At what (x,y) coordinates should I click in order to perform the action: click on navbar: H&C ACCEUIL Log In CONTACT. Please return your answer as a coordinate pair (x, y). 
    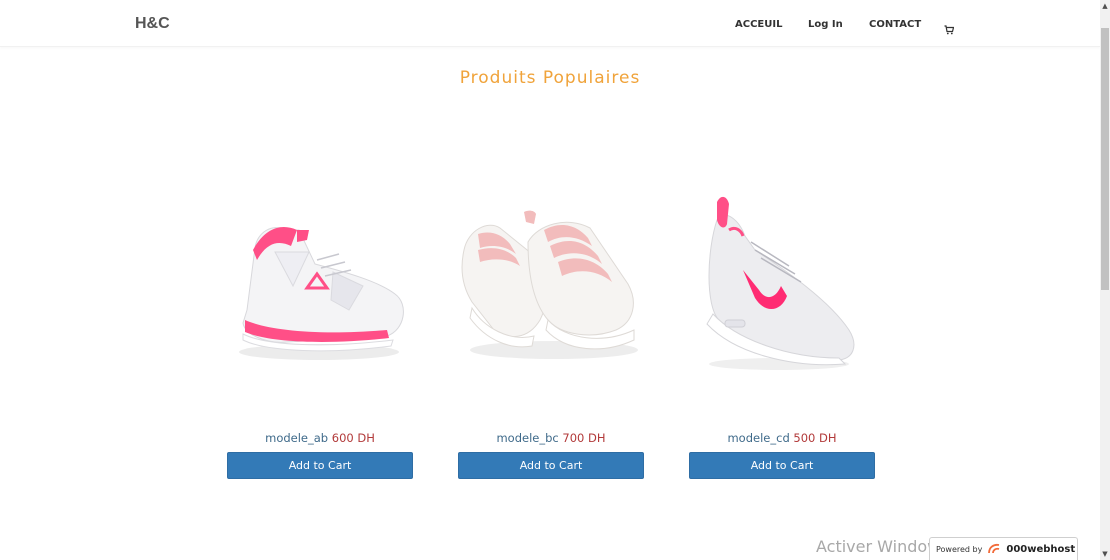
    Looking at the image, I should click on (550, 23).